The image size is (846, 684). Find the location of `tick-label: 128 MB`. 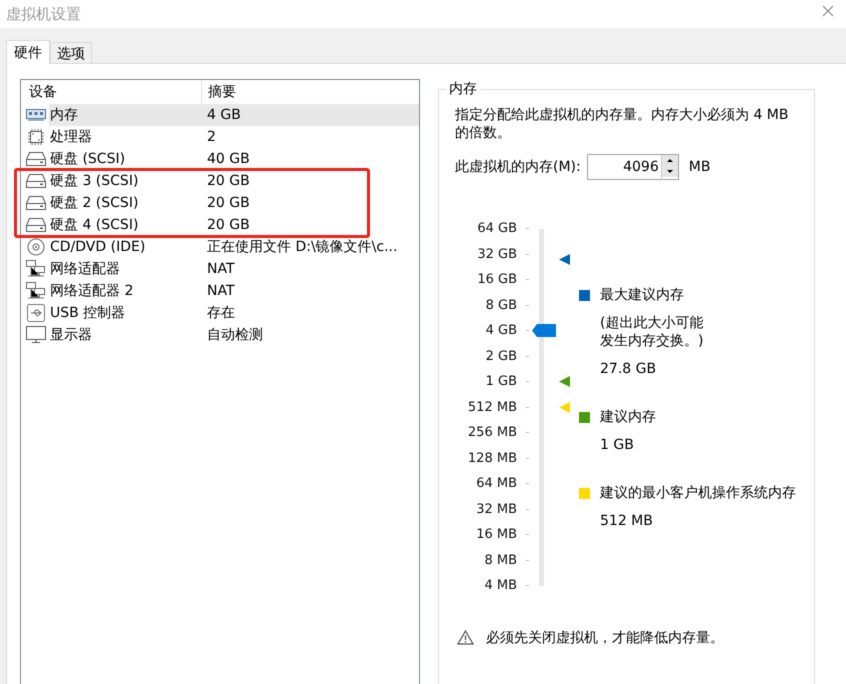

tick-label: 128 MB is located at coordinates (492, 458).